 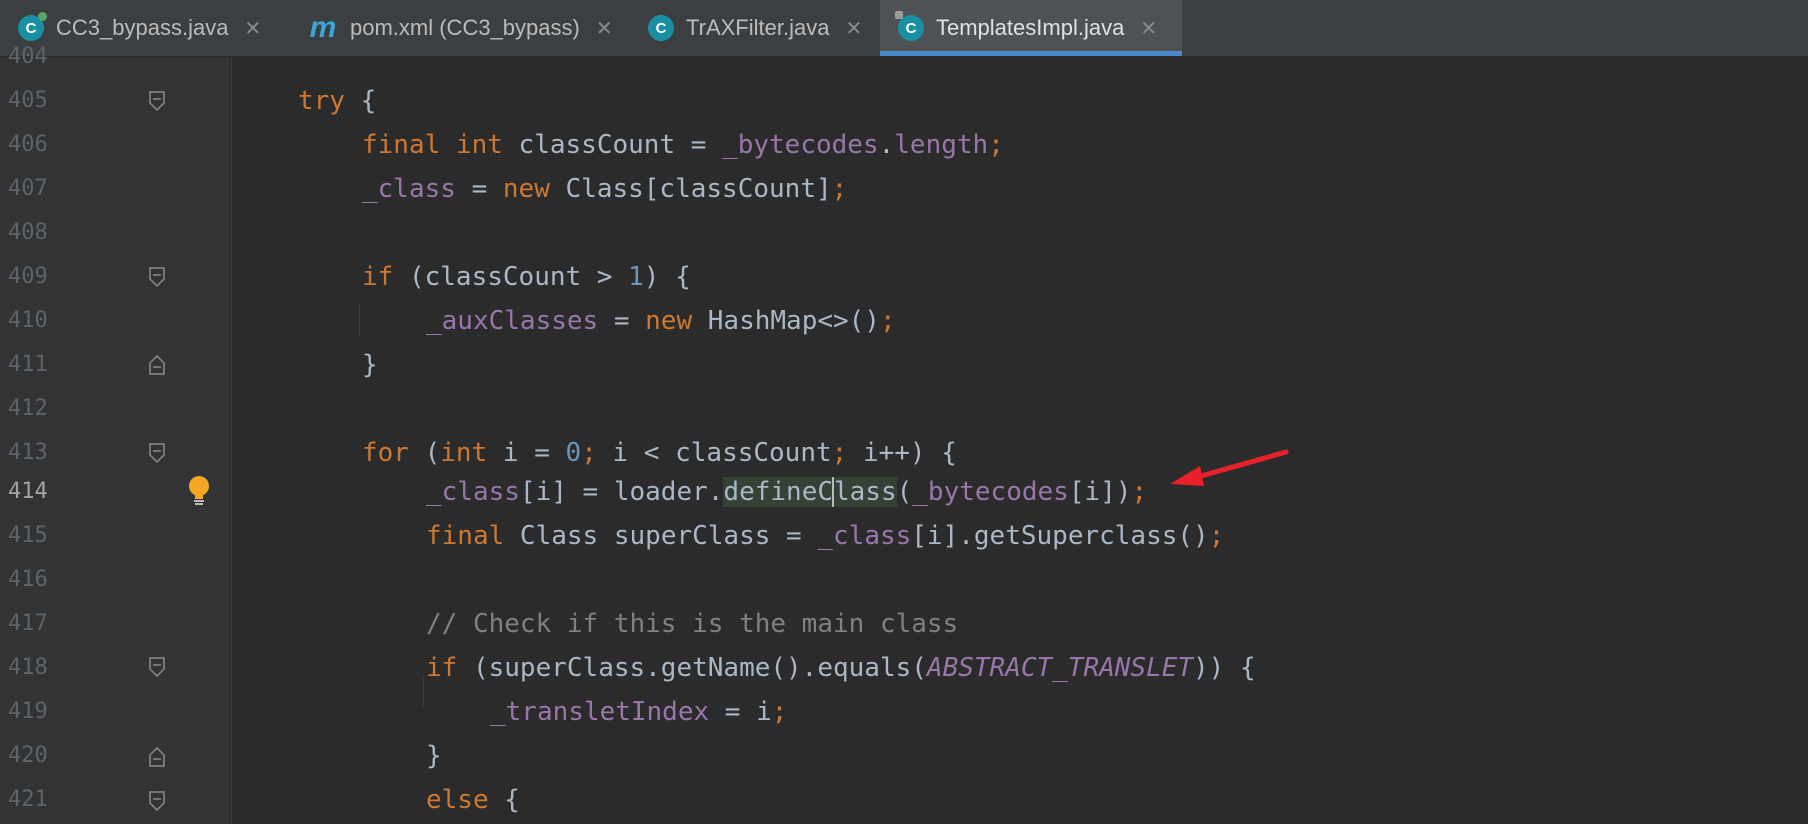 I want to click on code-line-410: _auxClasses = new HashMap<>();, so click(x=661, y=321).